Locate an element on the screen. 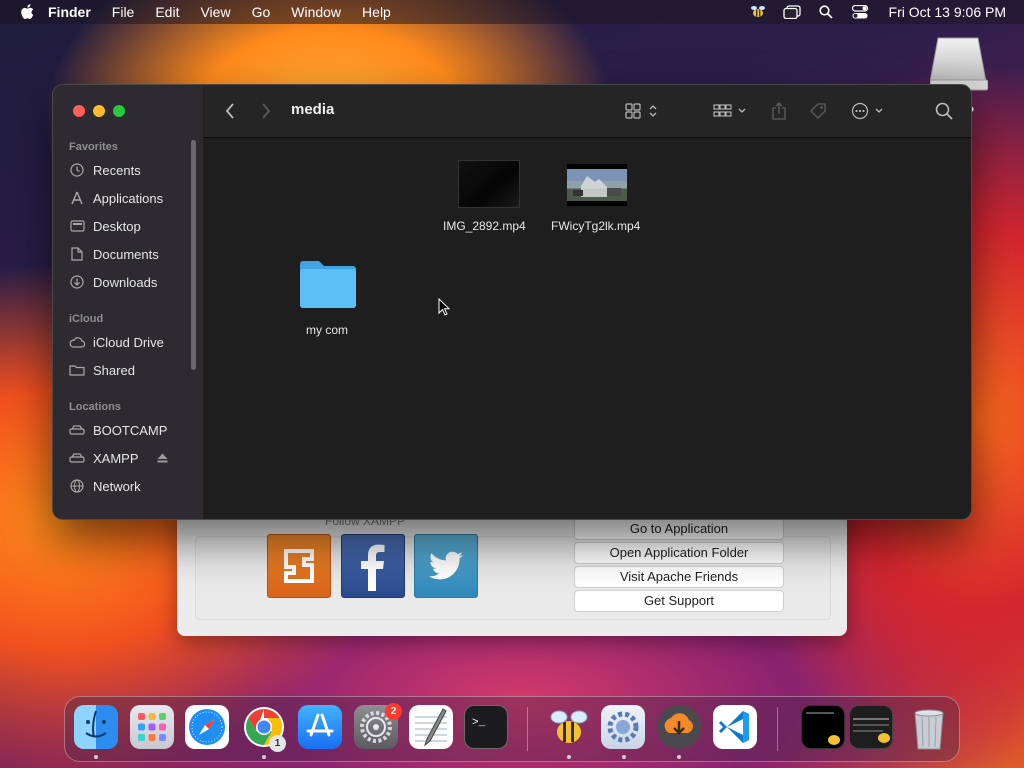  twitter-icon is located at coordinates (446, 566).